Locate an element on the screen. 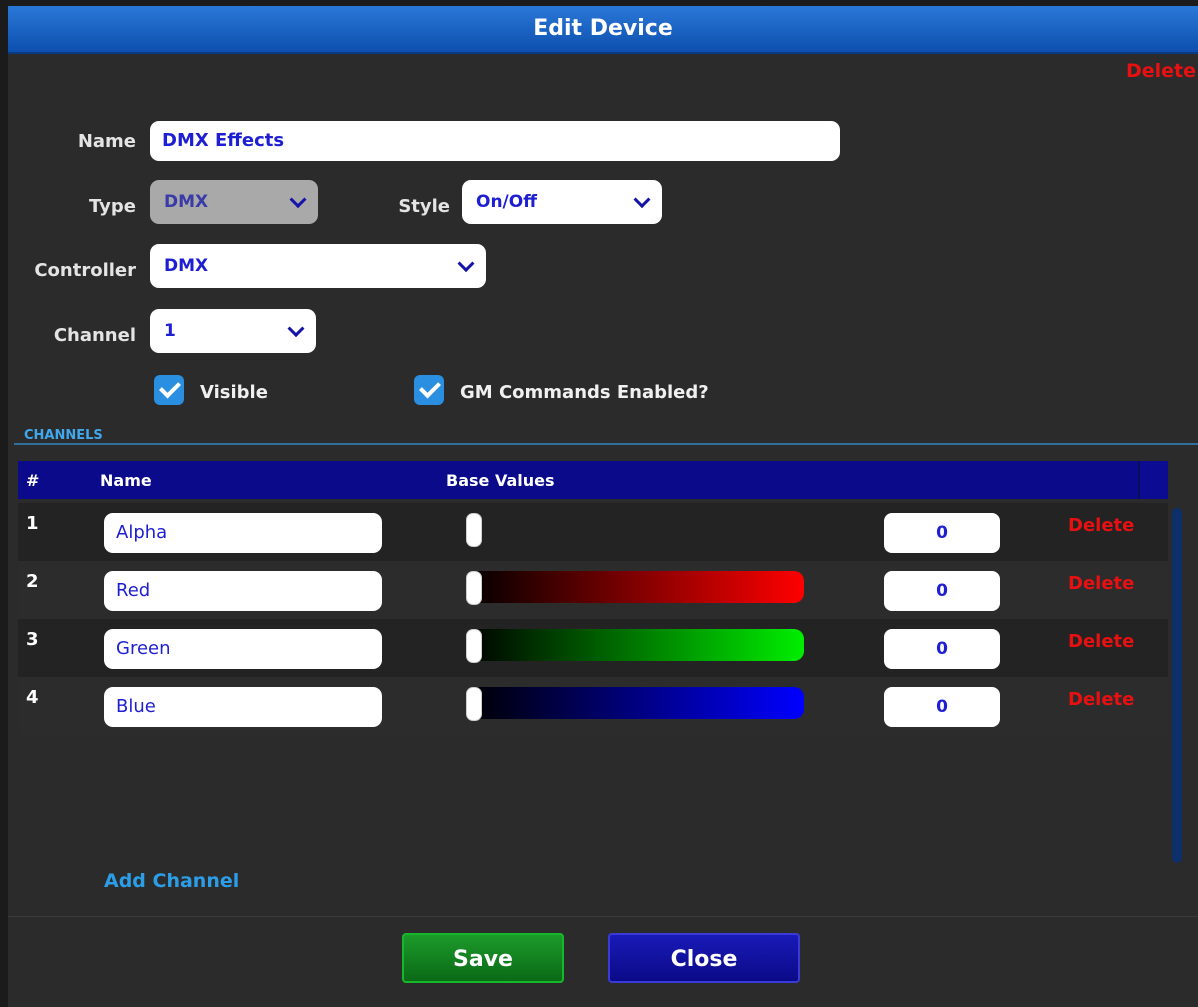  channel-label: Channel is located at coordinates (94, 335).